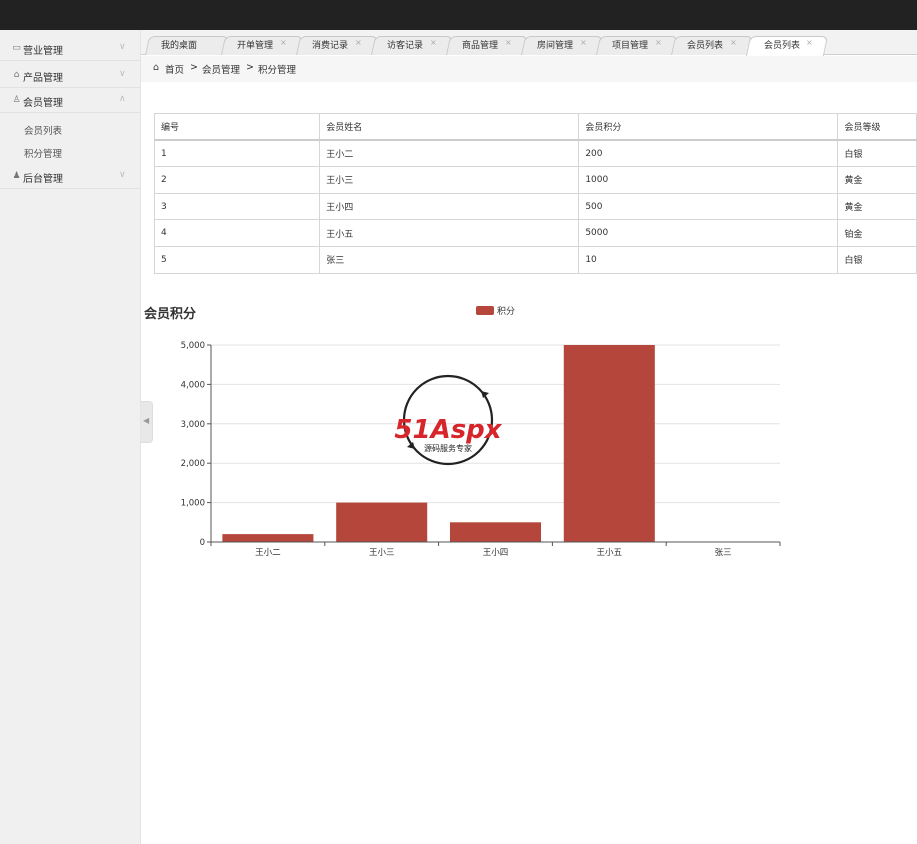 The image size is (917, 844). What do you see at coordinates (16, 176) in the screenshot?
I see `user-icon: ♟` at bounding box center [16, 176].